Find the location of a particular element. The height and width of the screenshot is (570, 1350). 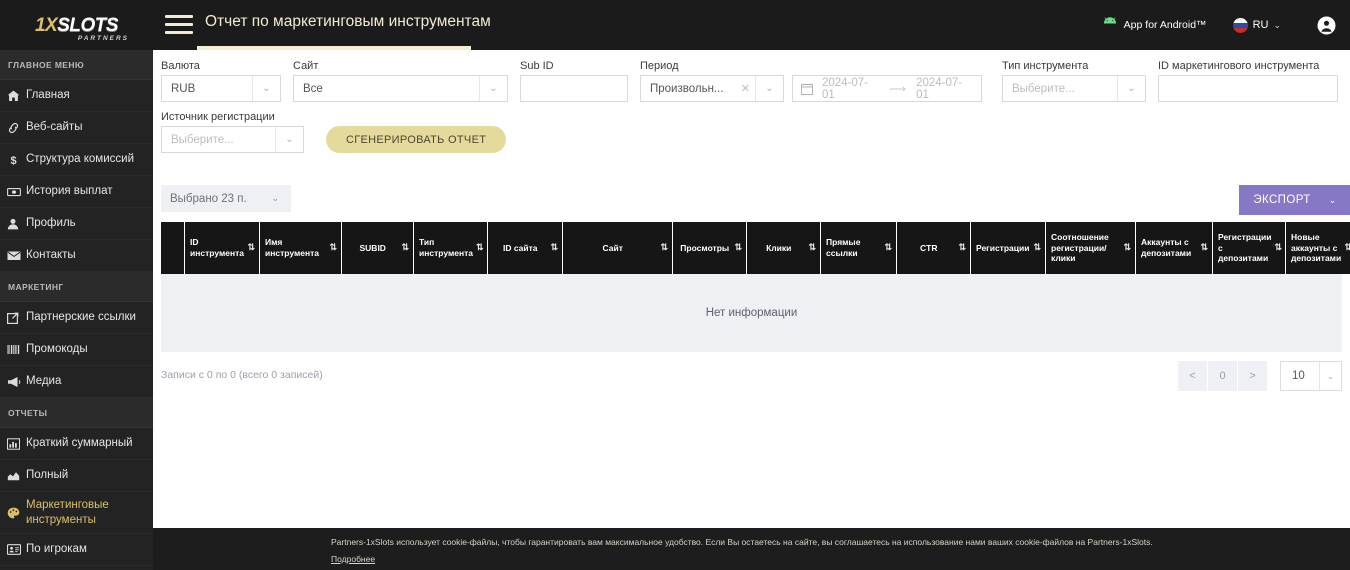

filter-site: Сайт Все ⌄ is located at coordinates (400, 81).